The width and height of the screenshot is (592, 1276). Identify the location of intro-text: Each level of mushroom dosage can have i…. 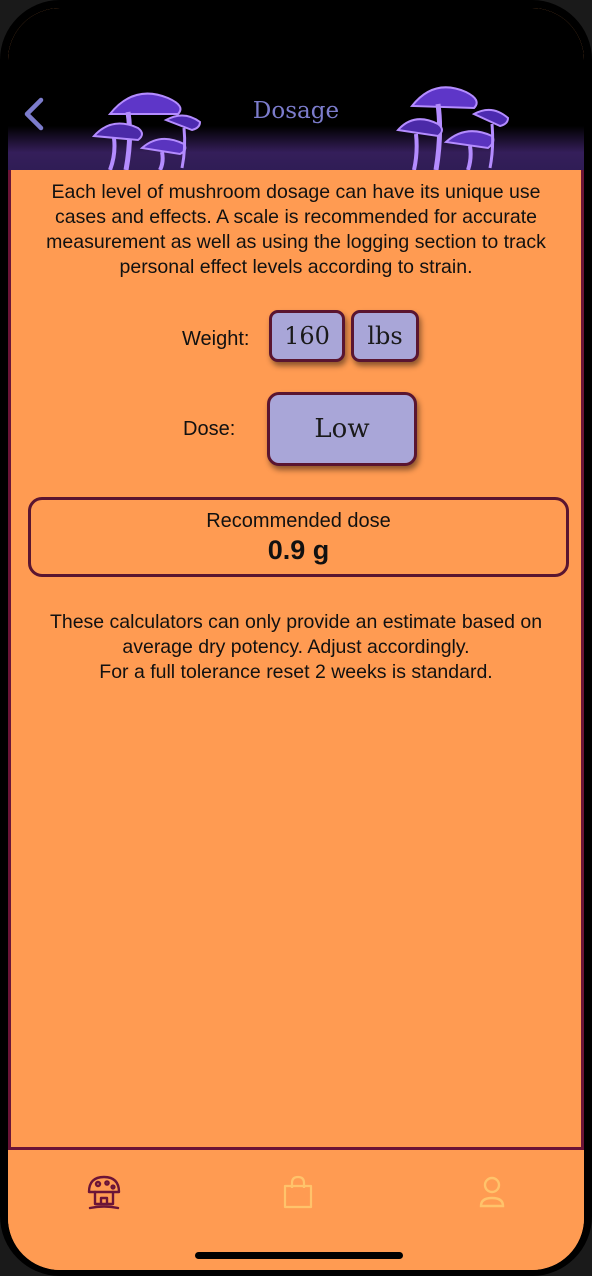
(296, 229).